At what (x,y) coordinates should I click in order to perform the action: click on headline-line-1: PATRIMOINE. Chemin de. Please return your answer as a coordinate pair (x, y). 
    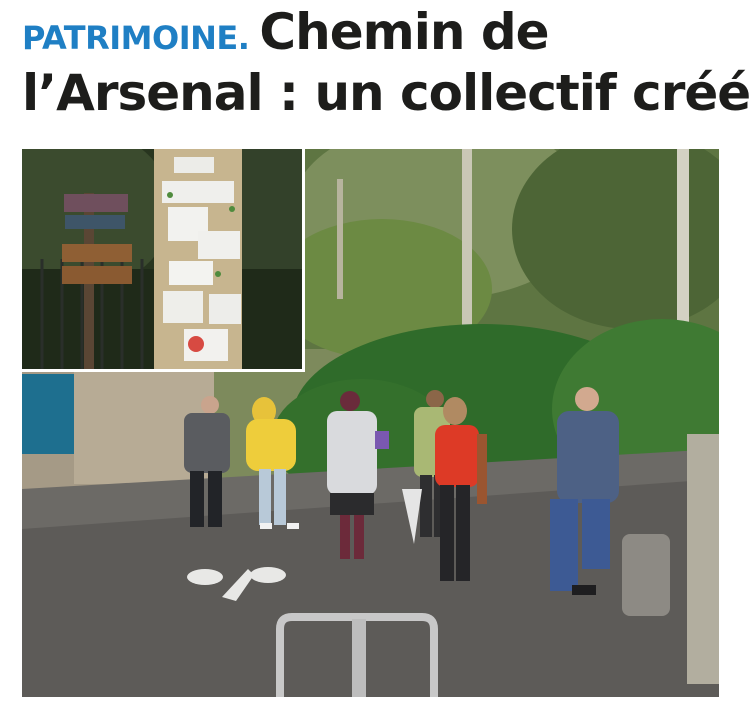
    Looking at the image, I should click on (378, 35).